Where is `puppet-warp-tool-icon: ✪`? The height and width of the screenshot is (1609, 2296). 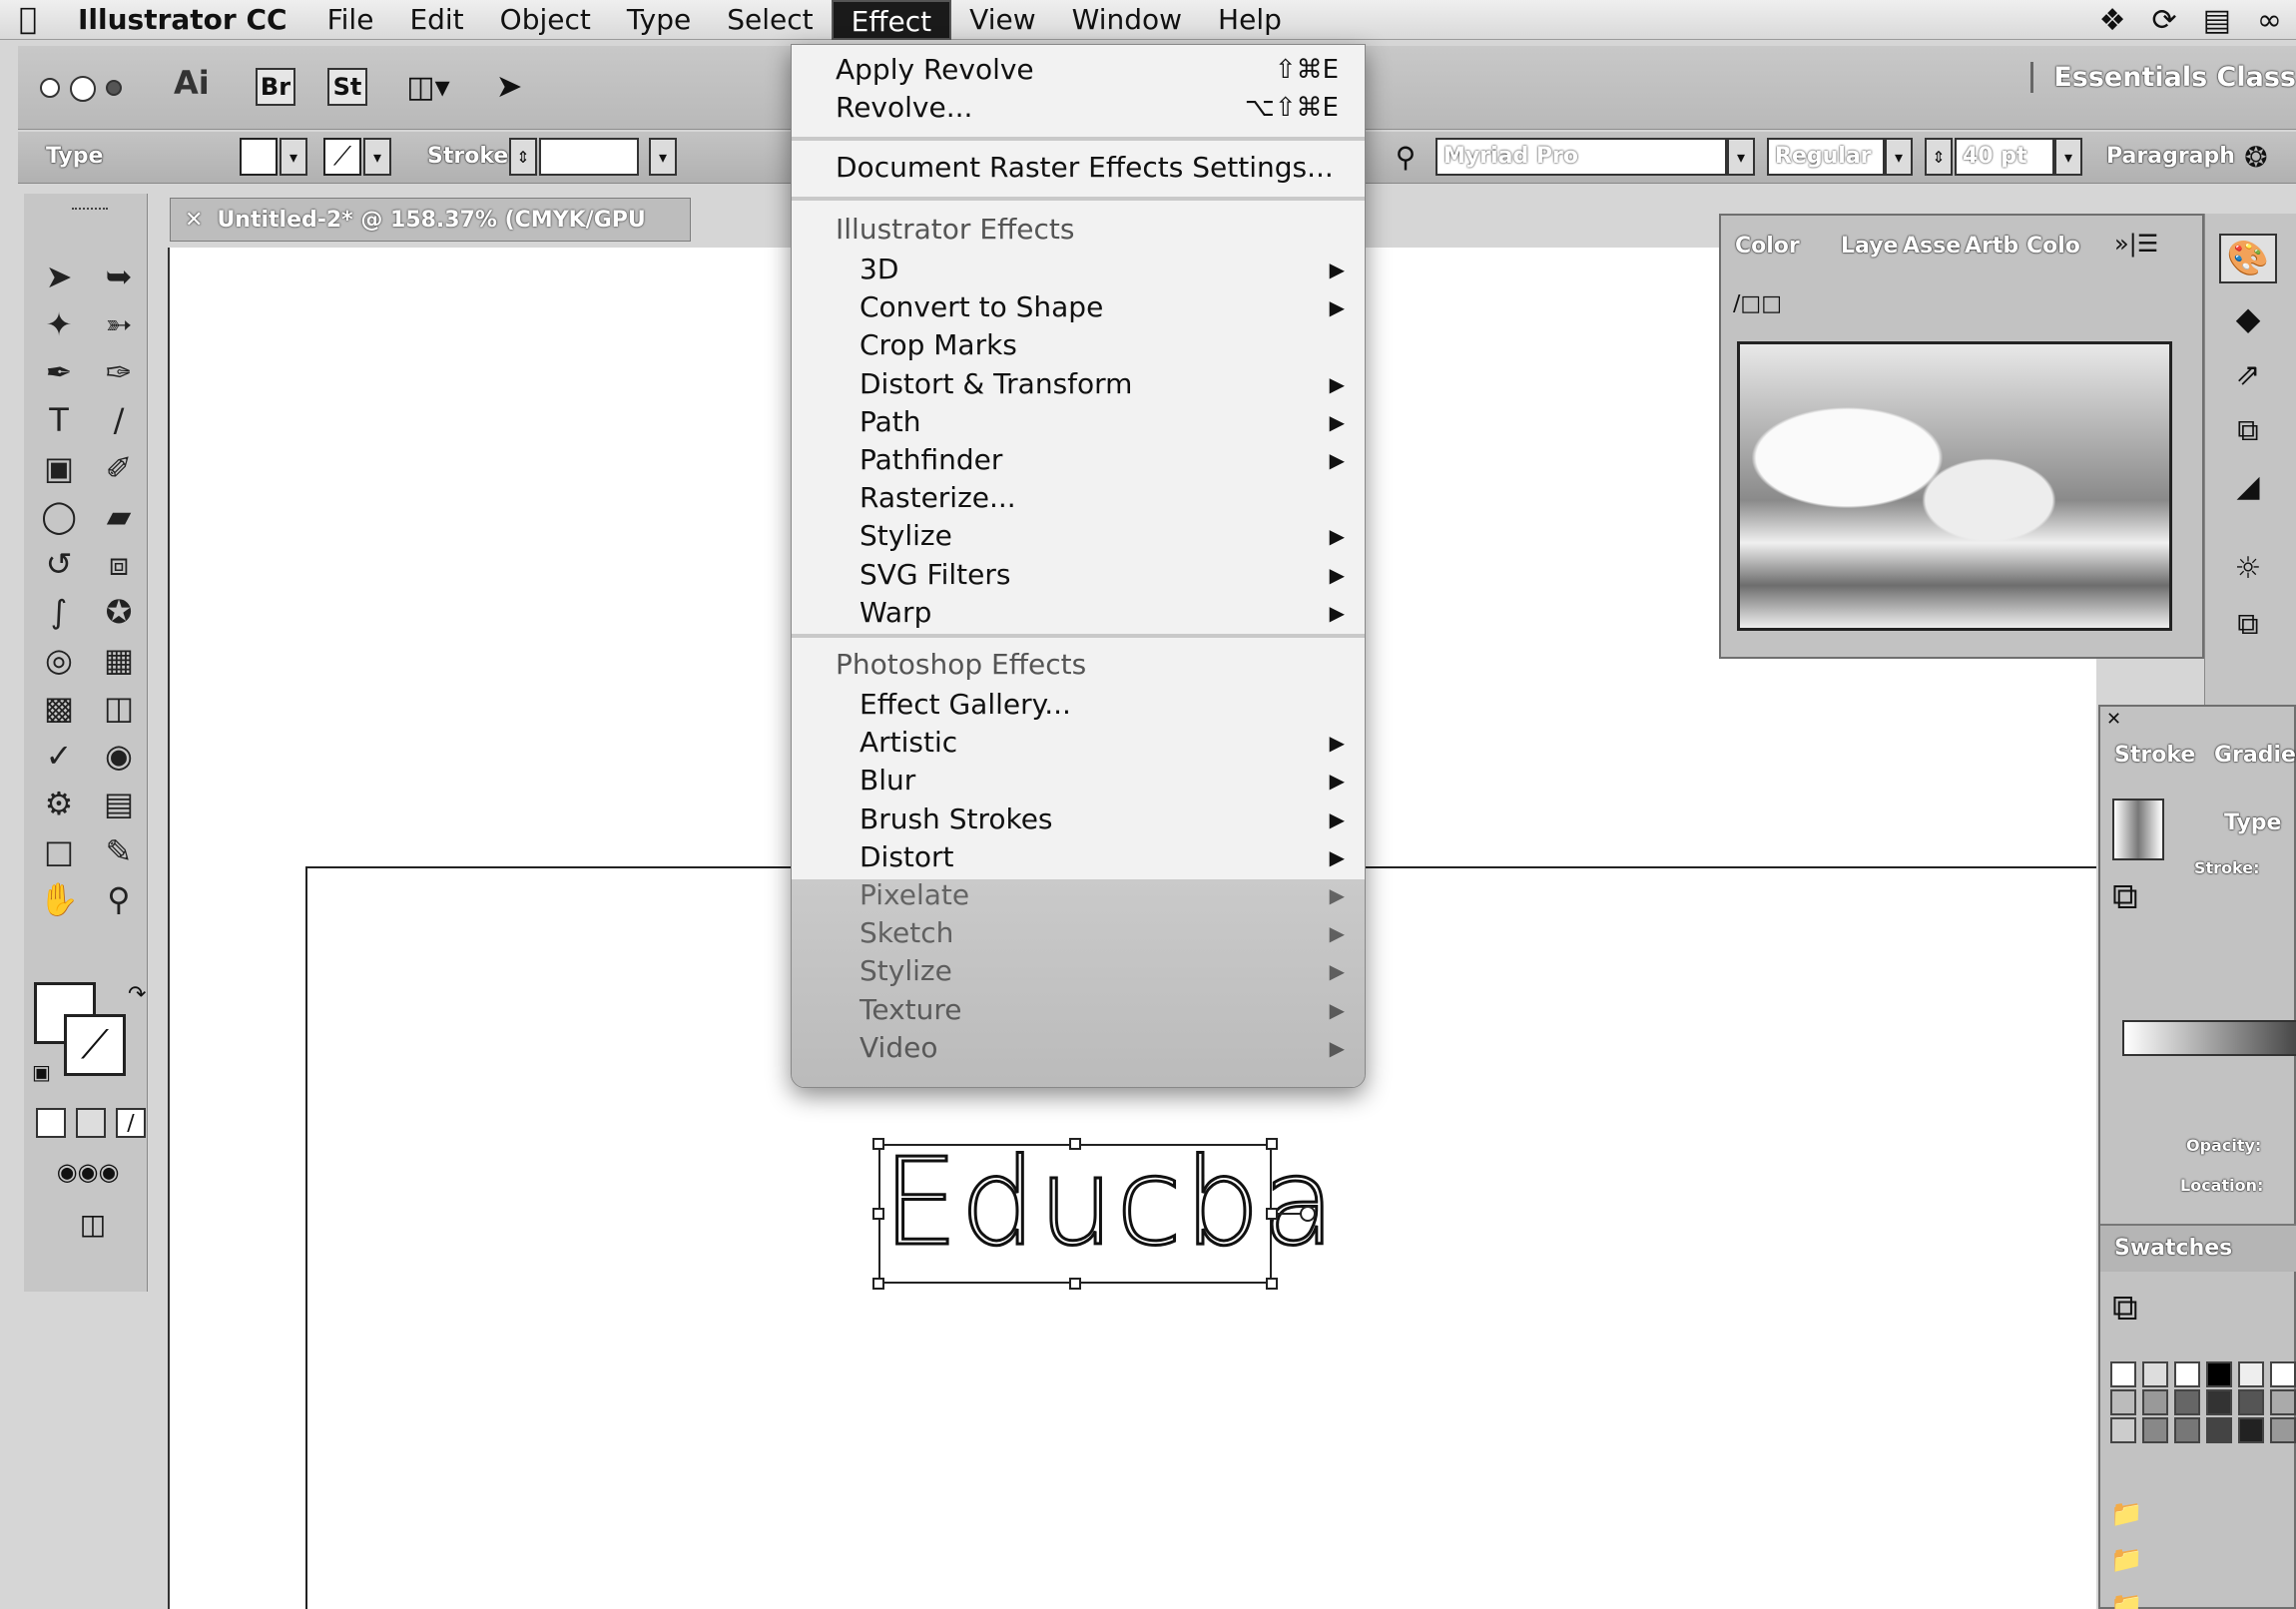
puppet-warp-tool-icon: ✪ is located at coordinates (119, 612).